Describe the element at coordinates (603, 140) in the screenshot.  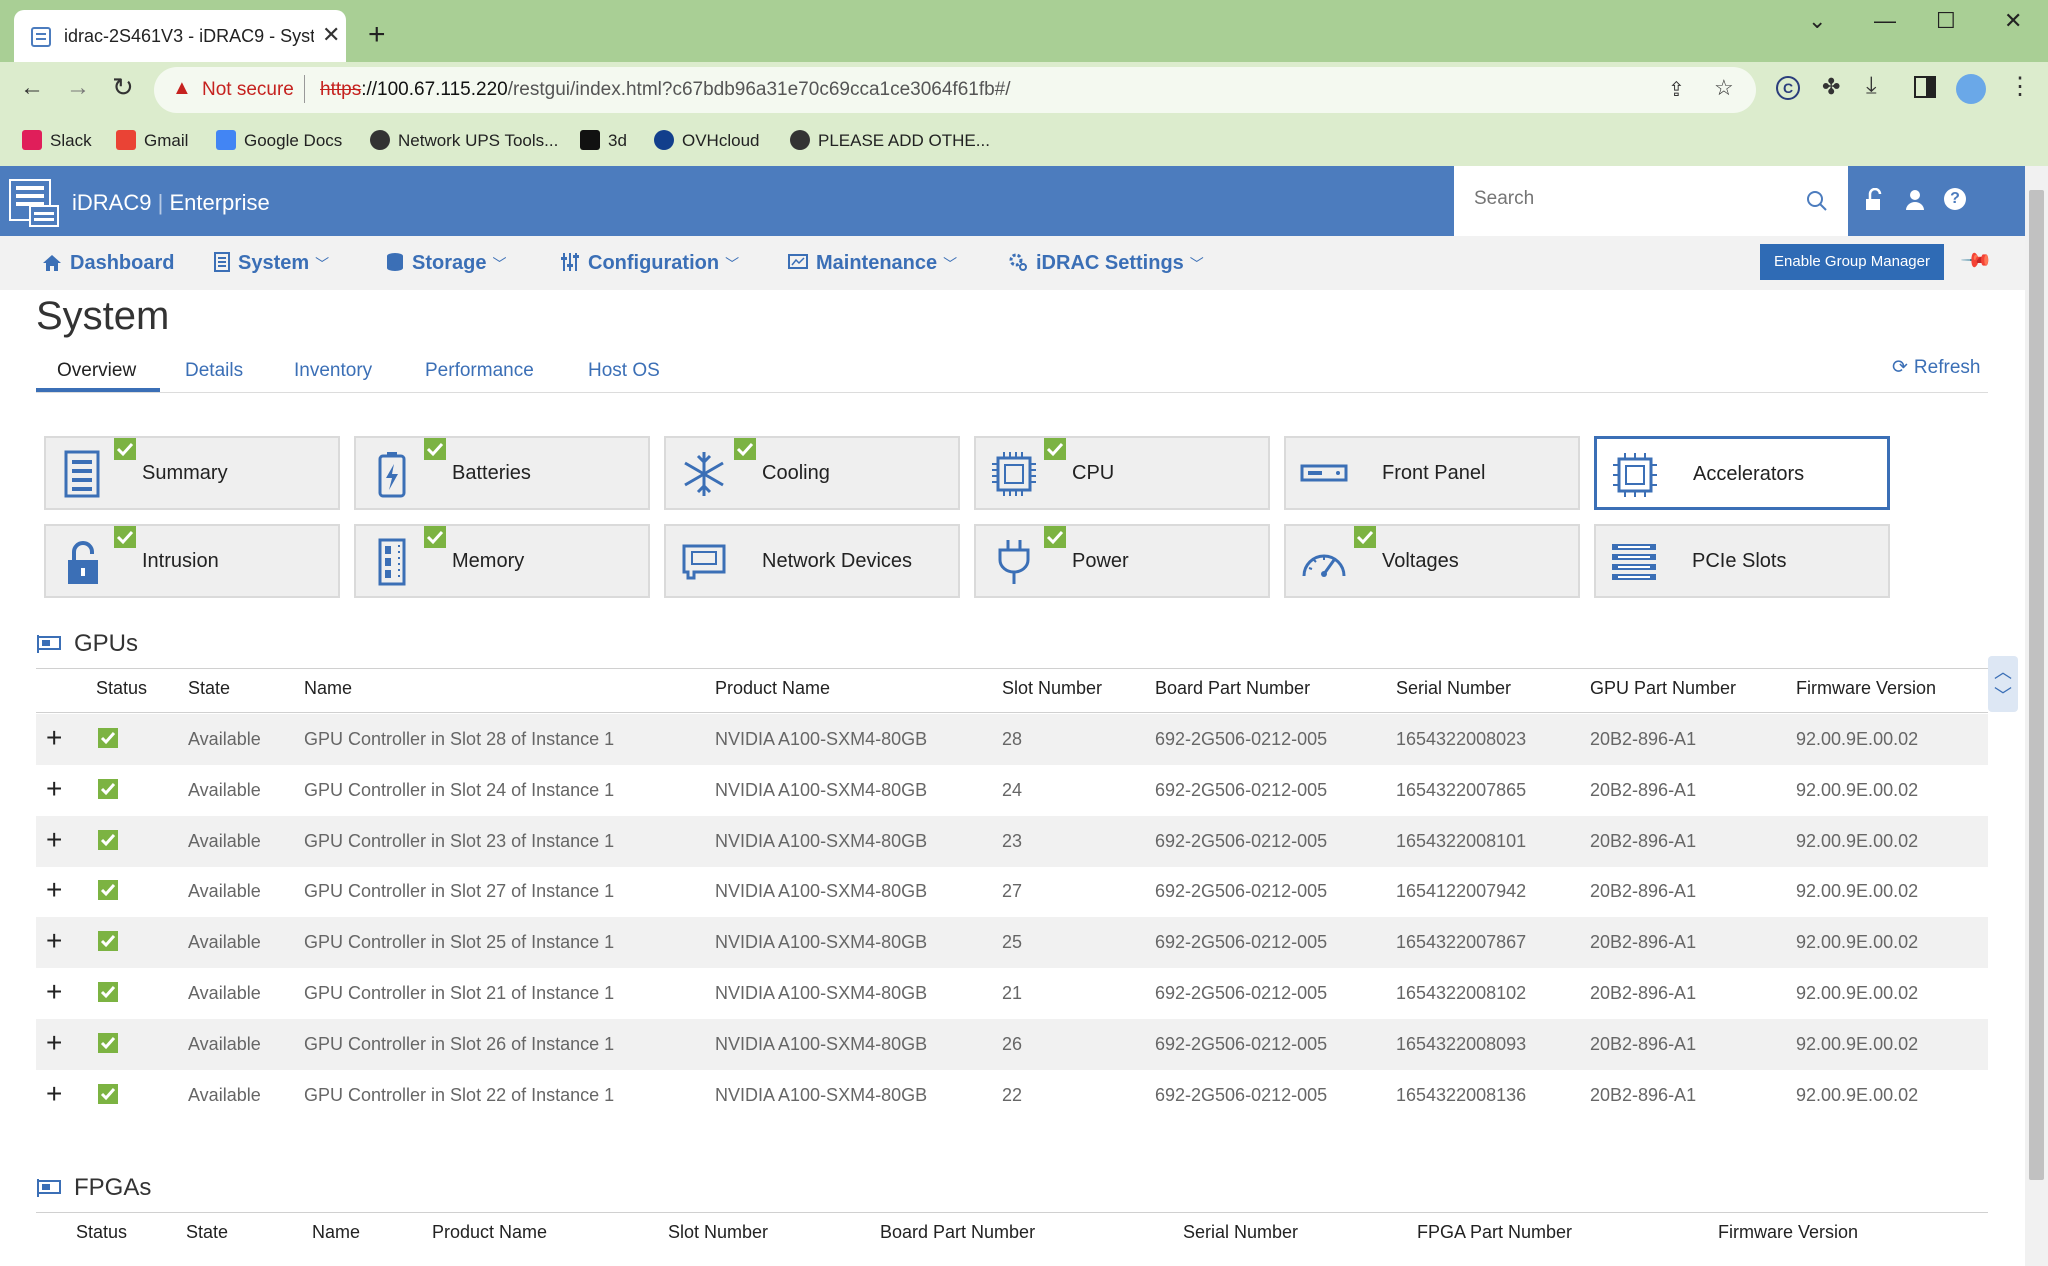
I see `bookmark-3d: 3d` at that location.